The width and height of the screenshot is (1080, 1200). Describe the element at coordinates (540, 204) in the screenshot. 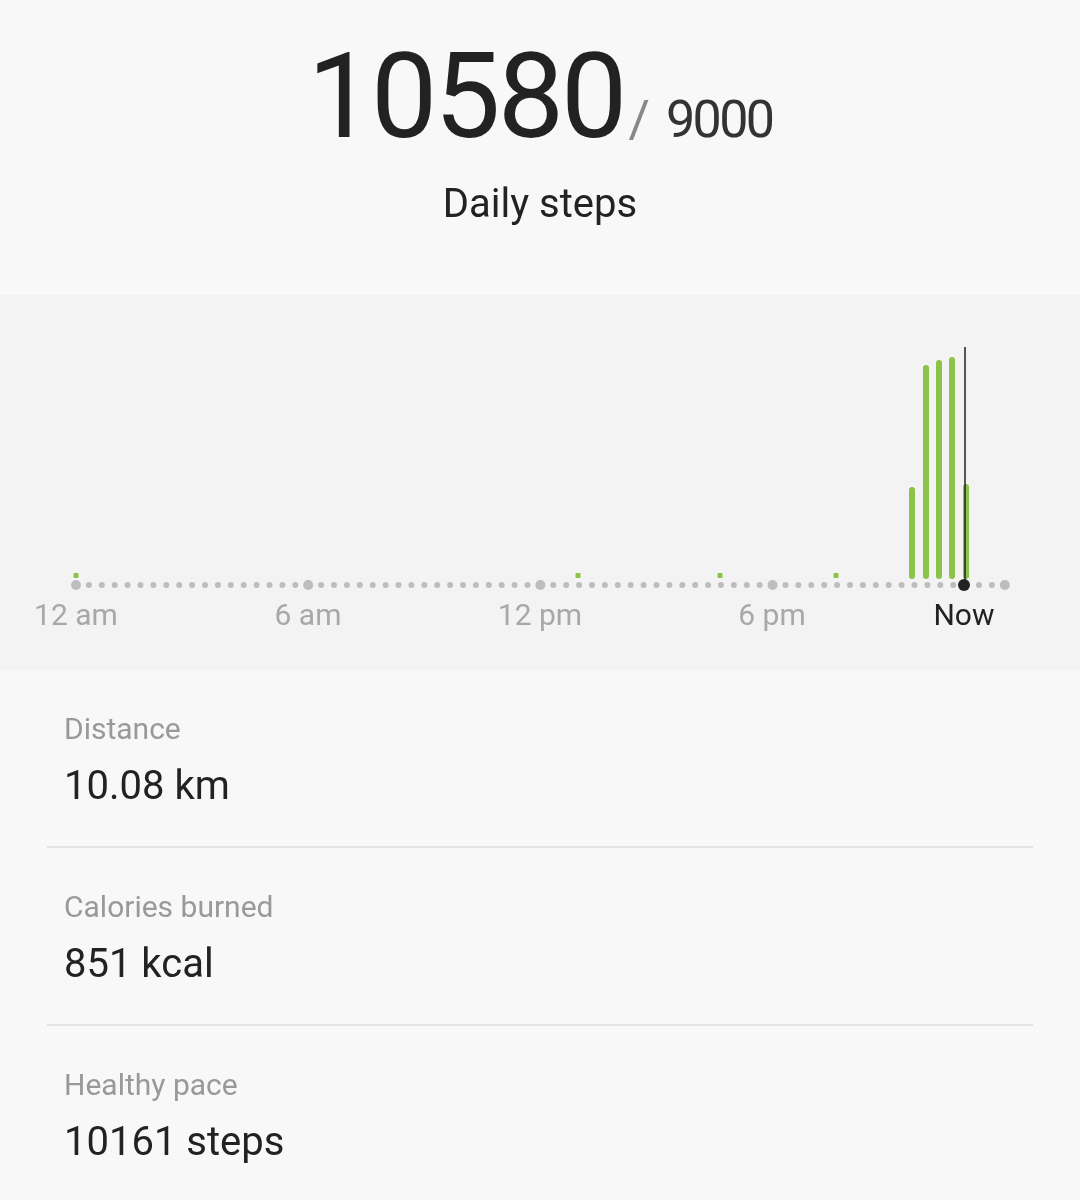

I see `daily-steps-label: Daily steps` at that location.